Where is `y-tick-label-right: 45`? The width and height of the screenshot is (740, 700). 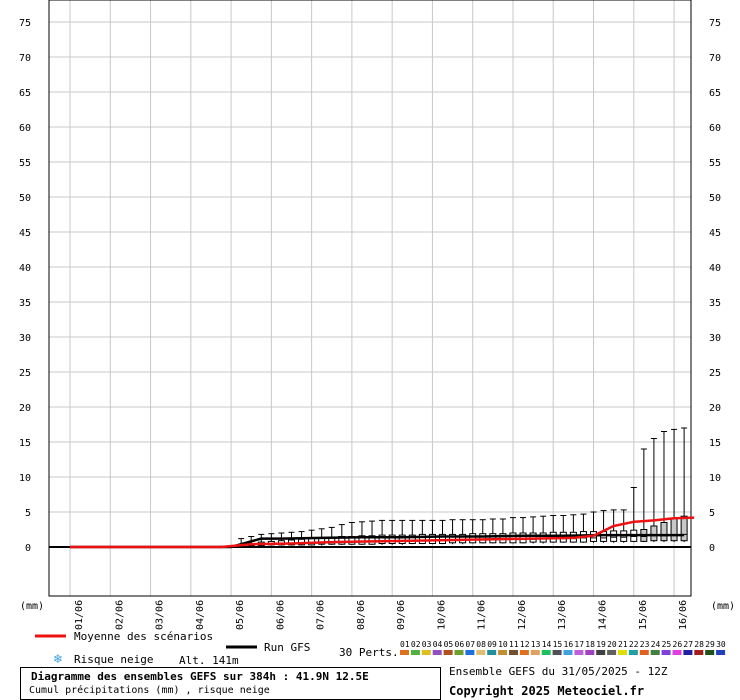
y-tick-label-right: 45 is located at coordinates (715, 233).